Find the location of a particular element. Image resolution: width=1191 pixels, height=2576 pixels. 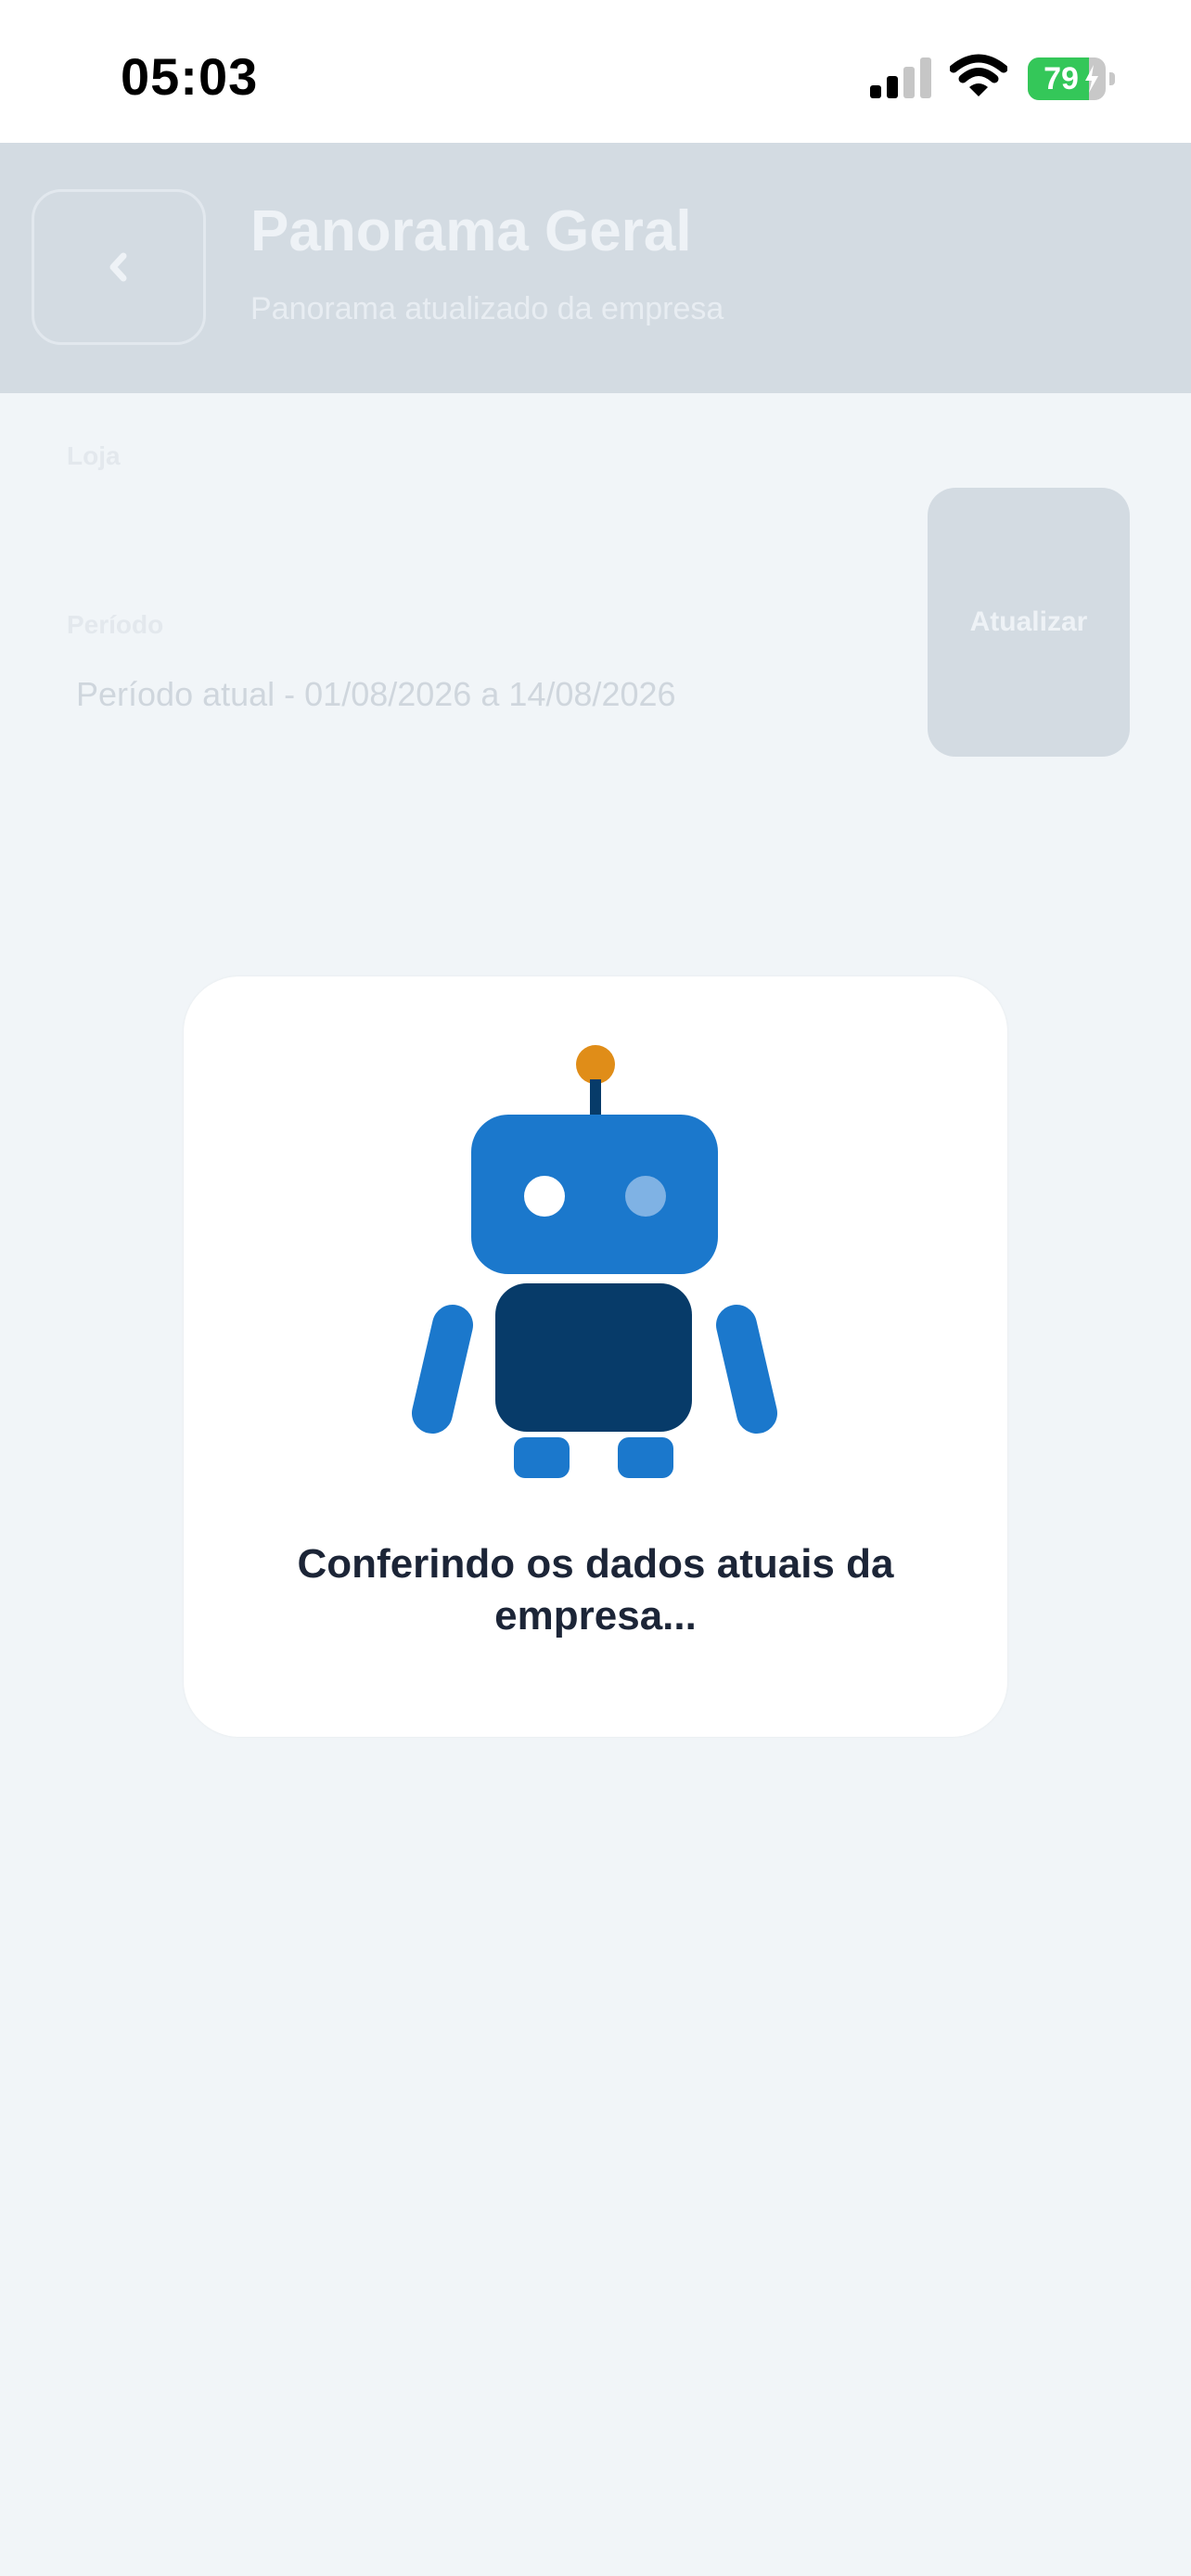

status-time: 05:03 is located at coordinates (190, 76).